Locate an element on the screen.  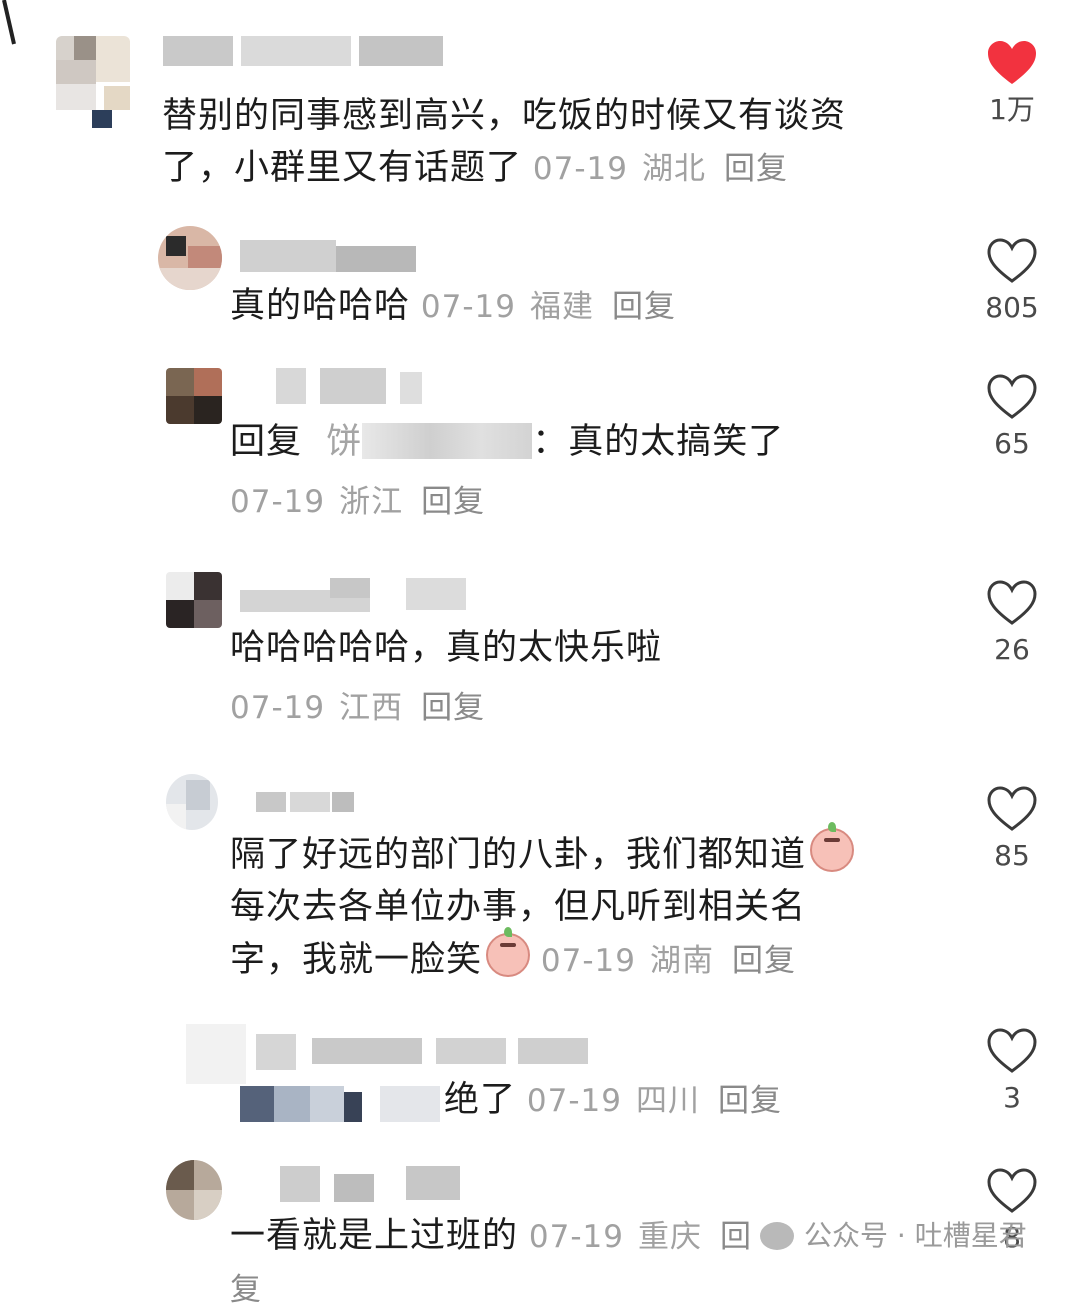
like-count: 805 is located at coordinates (1012, 307).